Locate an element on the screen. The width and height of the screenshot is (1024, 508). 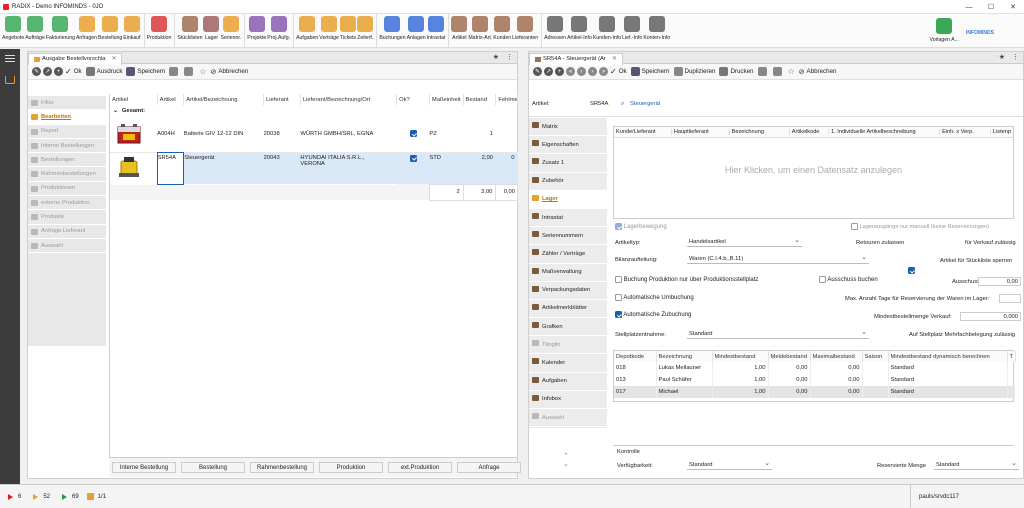
duplicate-button: Duplizieren is located at coordinates (694, 71).